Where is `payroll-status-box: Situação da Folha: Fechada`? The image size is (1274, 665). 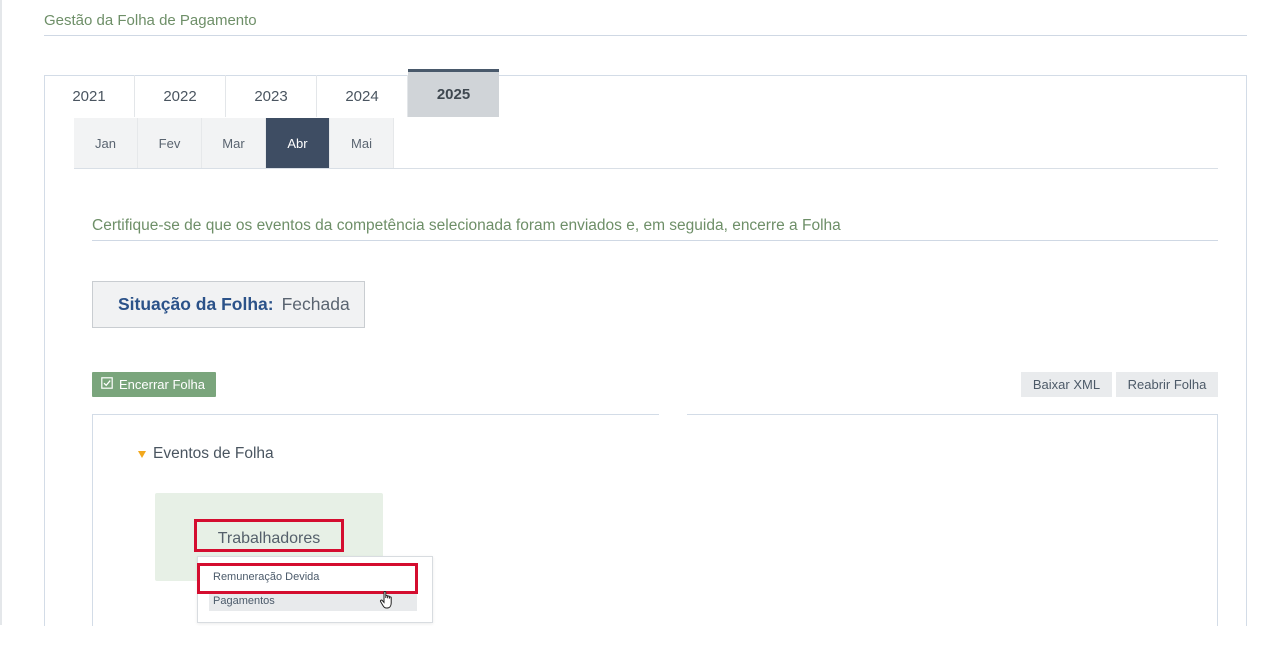 payroll-status-box: Situação da Folha: Fechada is located at coordinates (228, 304).